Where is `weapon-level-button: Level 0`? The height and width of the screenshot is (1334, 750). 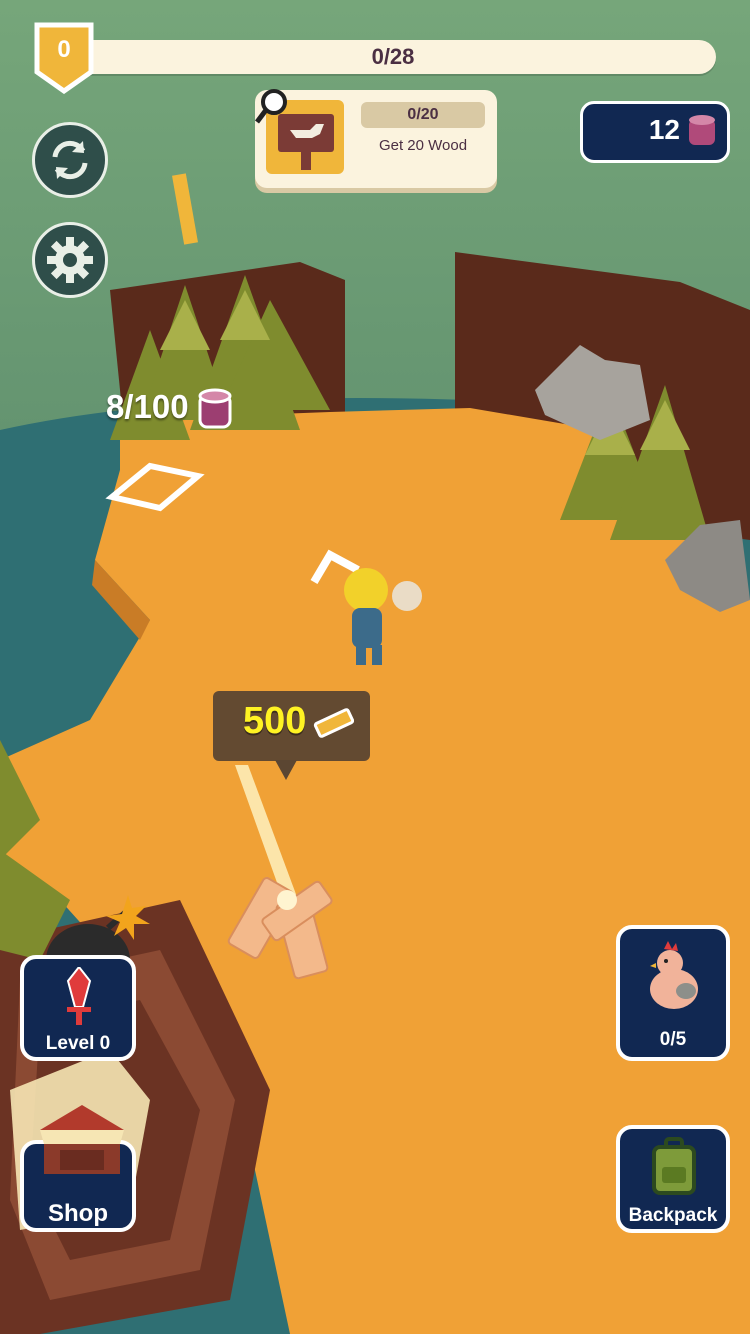
weapon-level-button: Level 0 is located at coordinates (78, 1008).